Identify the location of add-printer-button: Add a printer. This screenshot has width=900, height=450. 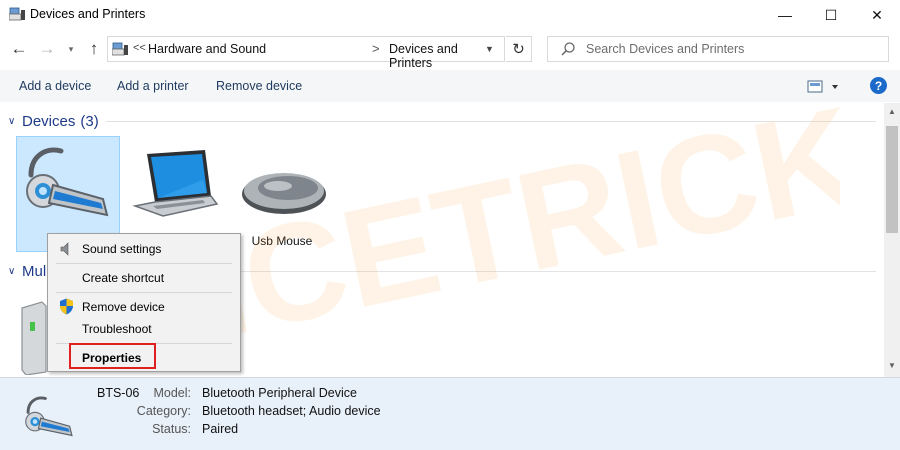
(153, 86).